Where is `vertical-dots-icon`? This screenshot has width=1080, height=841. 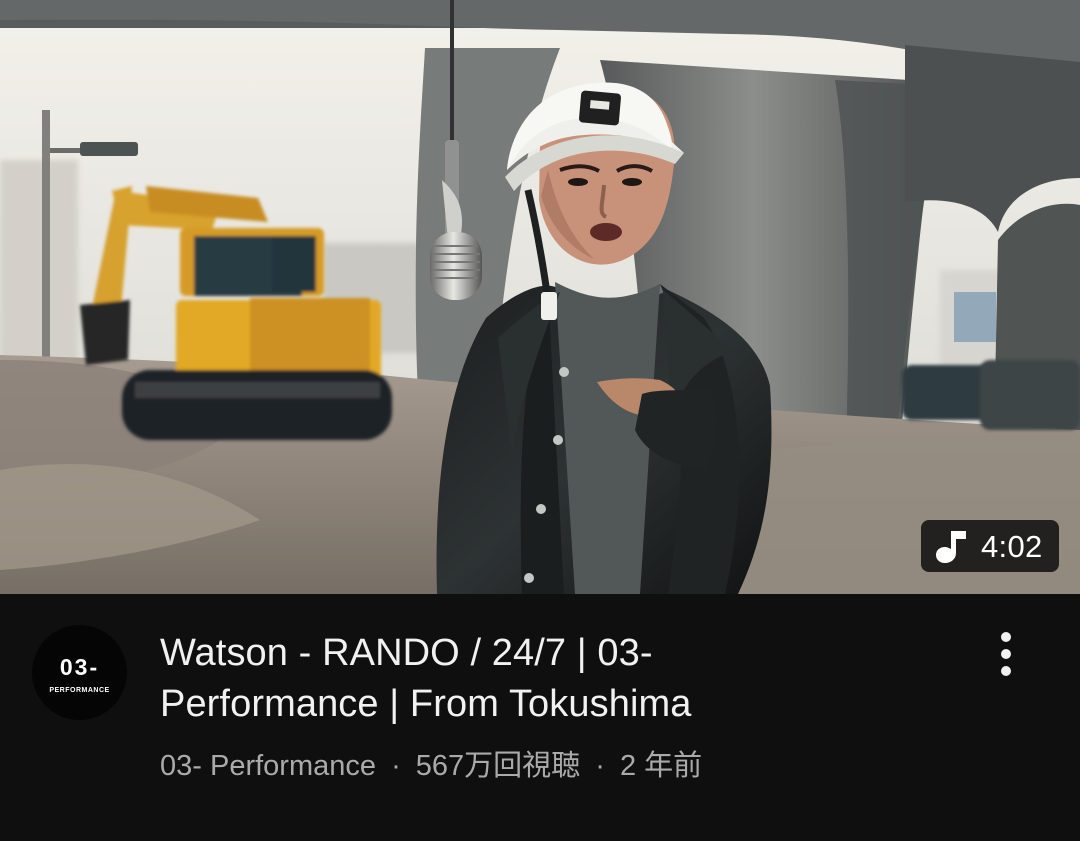
vertical-dots-icon is located at coordinates (1006, 654).